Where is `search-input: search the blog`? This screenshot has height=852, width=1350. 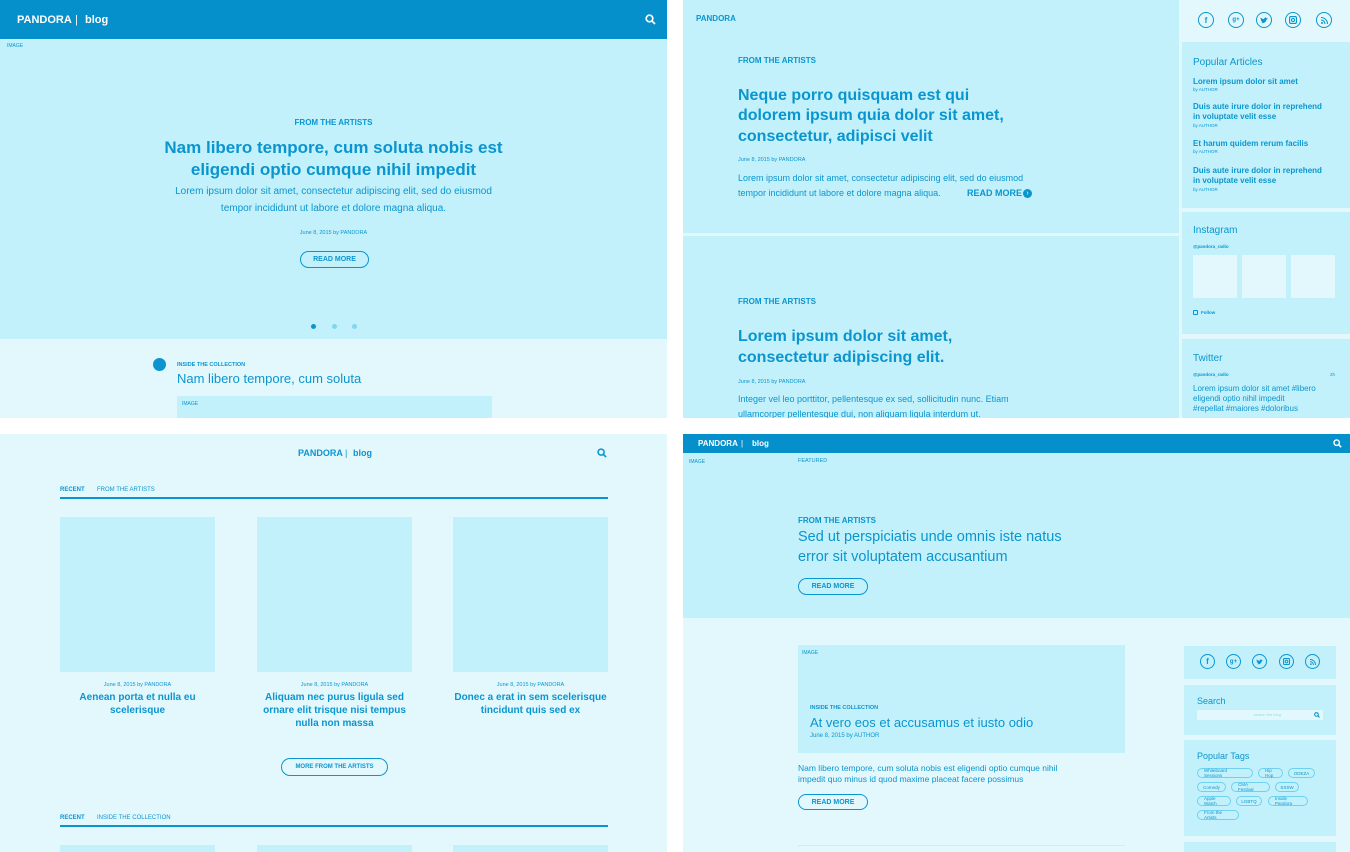
search-input: search the blog is located at coordinates (1260, 715).